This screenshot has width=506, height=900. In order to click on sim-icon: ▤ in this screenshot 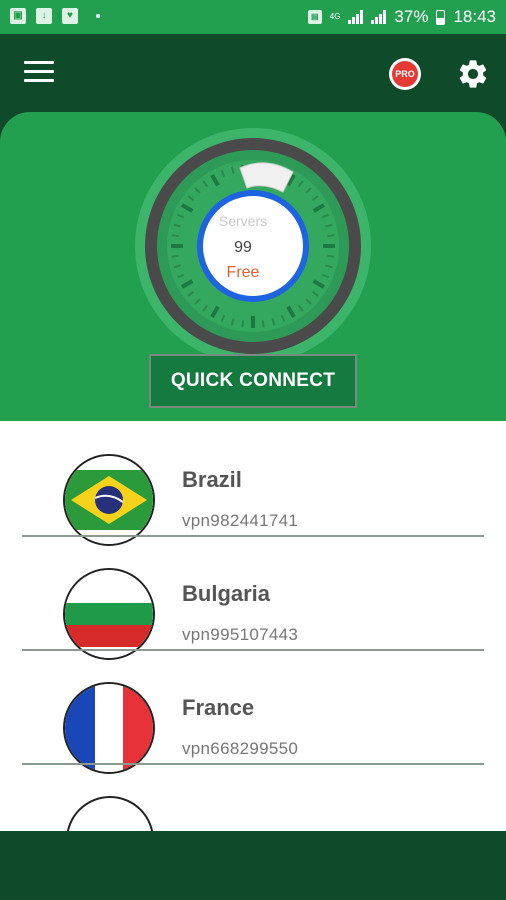, I will do `click(314, 17)`.